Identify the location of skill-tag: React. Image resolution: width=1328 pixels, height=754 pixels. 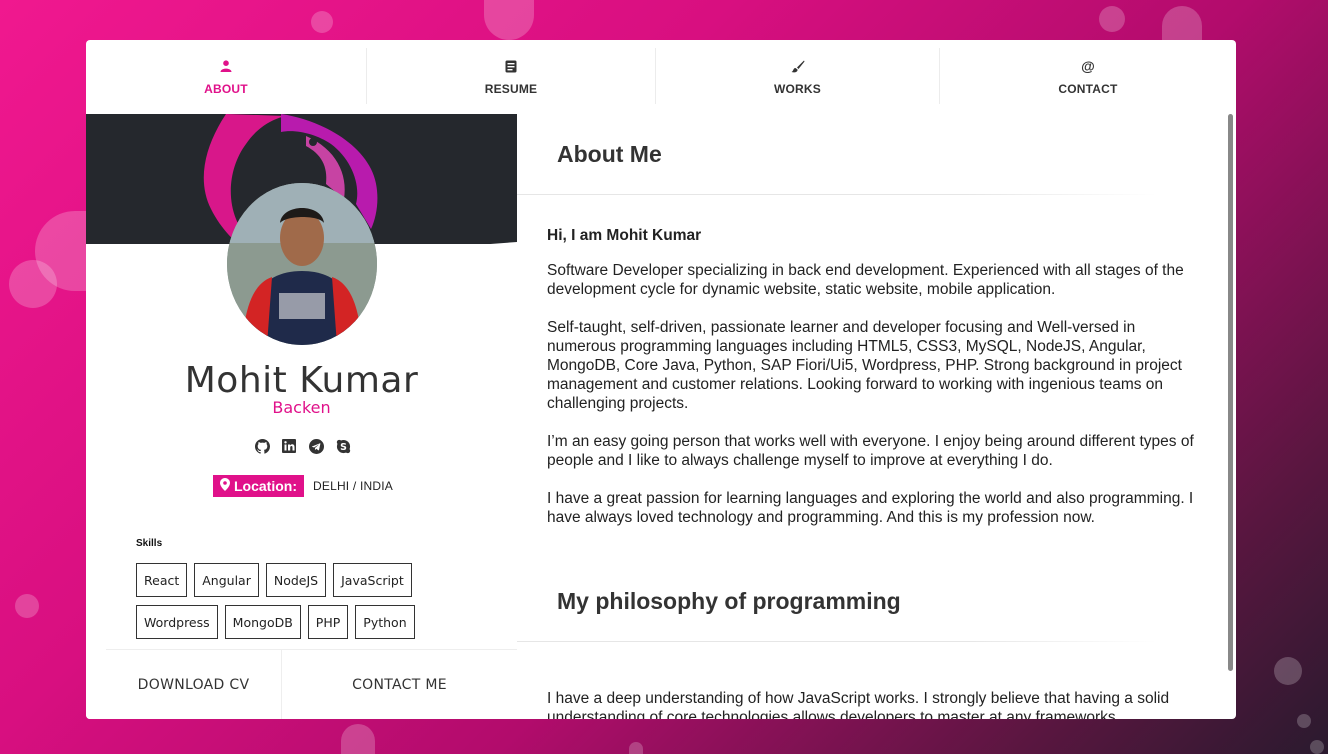
(162, 580).